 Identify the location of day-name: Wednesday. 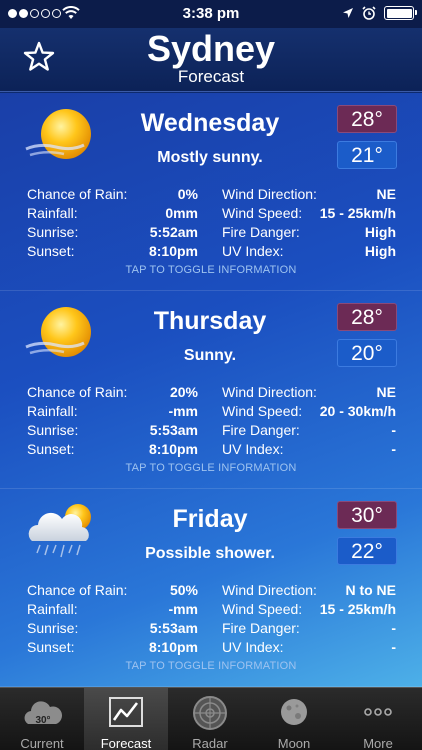
(210, 123).